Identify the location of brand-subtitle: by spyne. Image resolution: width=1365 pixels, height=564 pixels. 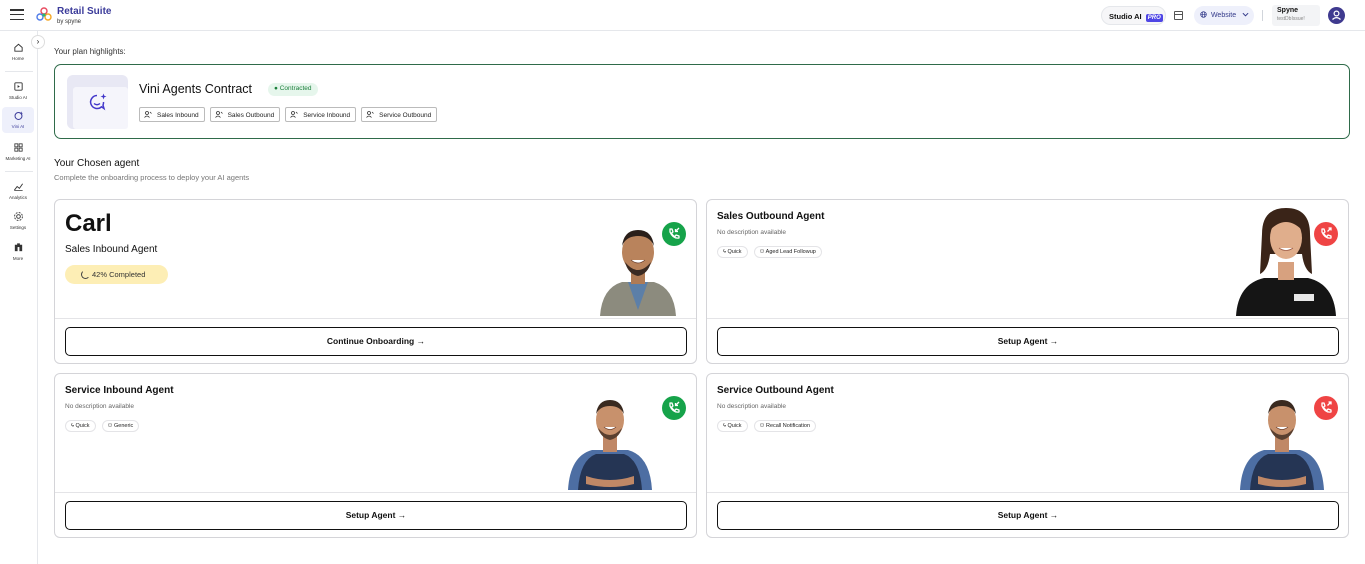
(69, 22).